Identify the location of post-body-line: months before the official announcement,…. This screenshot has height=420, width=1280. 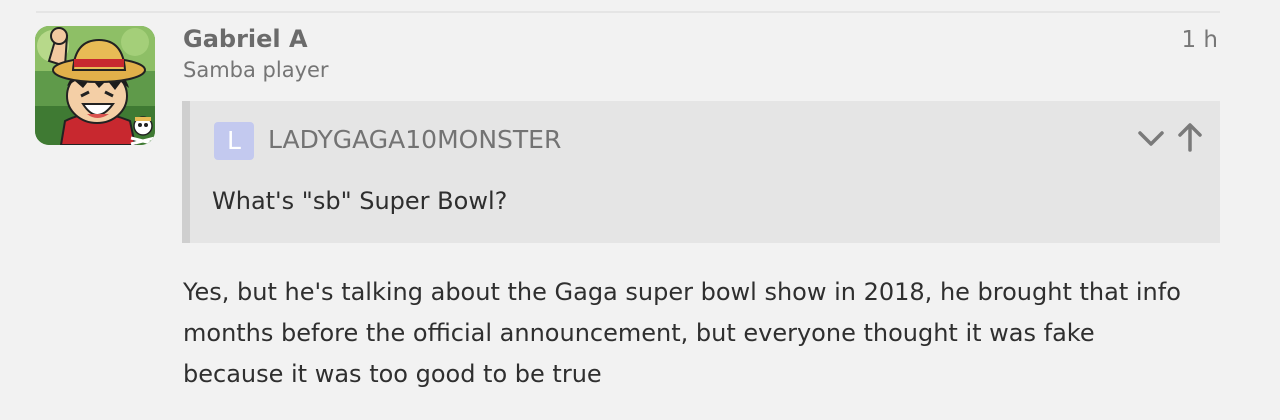
(639, 333).